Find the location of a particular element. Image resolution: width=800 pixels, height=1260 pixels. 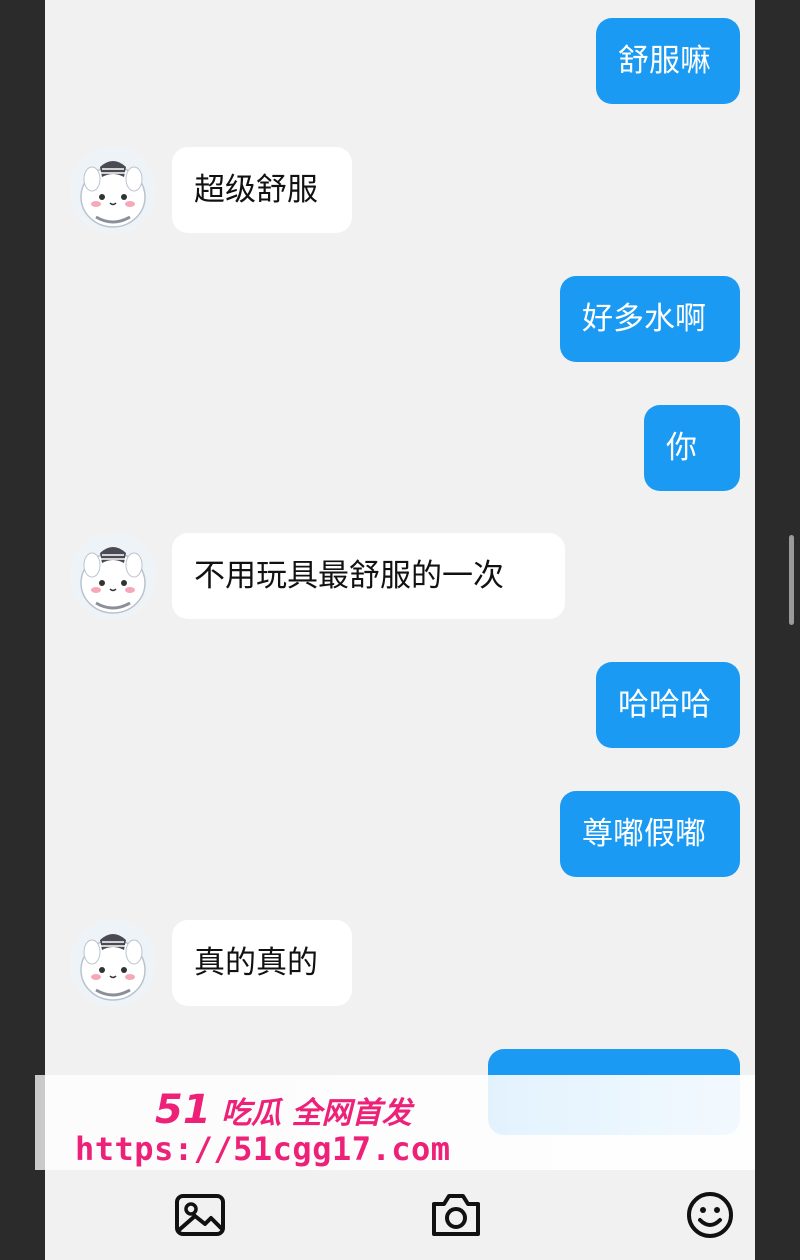

camera-icon is located at coordinates (456, 1215).